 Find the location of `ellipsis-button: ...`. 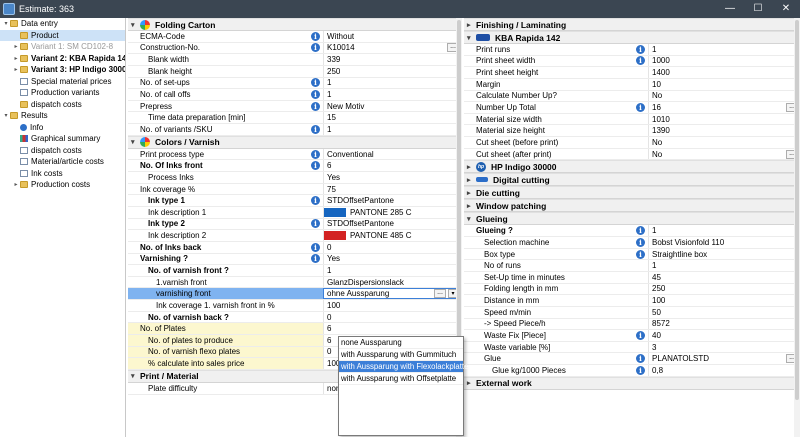

ellipsis-button: ... is located at coordinates (440, 294).